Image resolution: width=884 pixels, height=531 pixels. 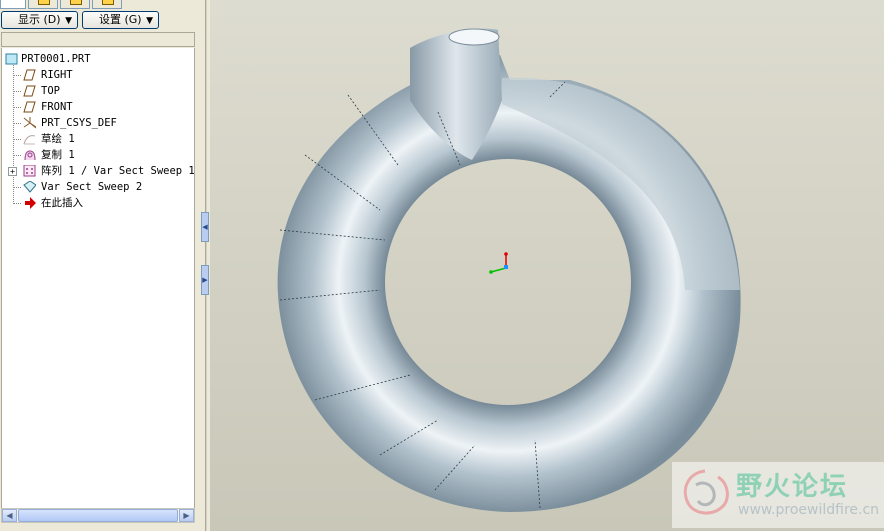 I want to click on tab-folder-browser, so click(x=43, y=4).